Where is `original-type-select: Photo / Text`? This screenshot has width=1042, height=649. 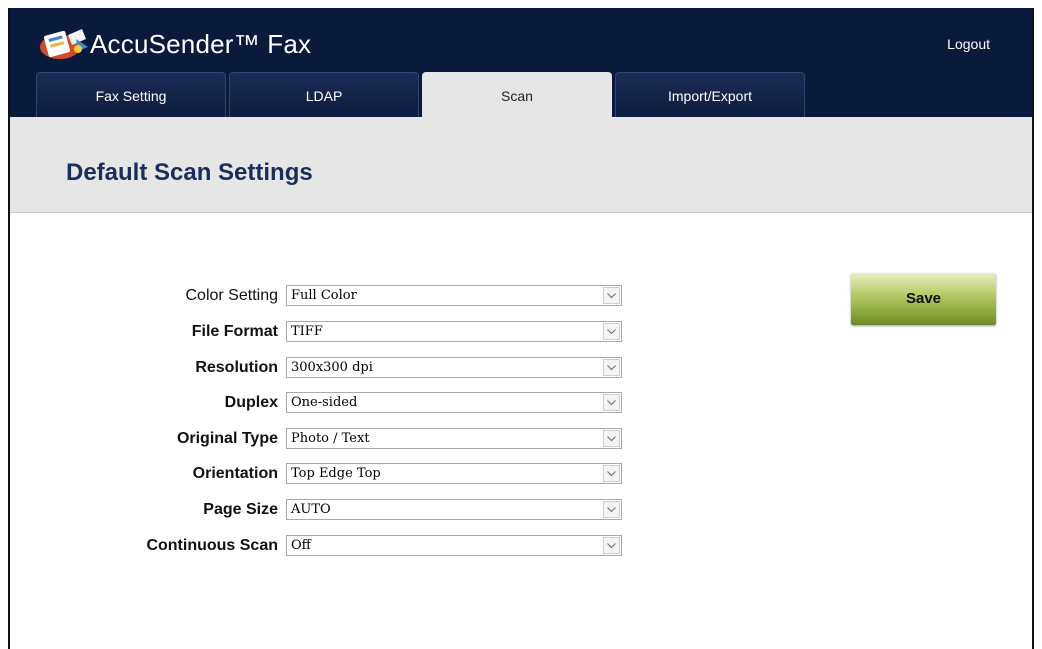
original-type-select: Photo / Text is located at coordinates (454, 438).